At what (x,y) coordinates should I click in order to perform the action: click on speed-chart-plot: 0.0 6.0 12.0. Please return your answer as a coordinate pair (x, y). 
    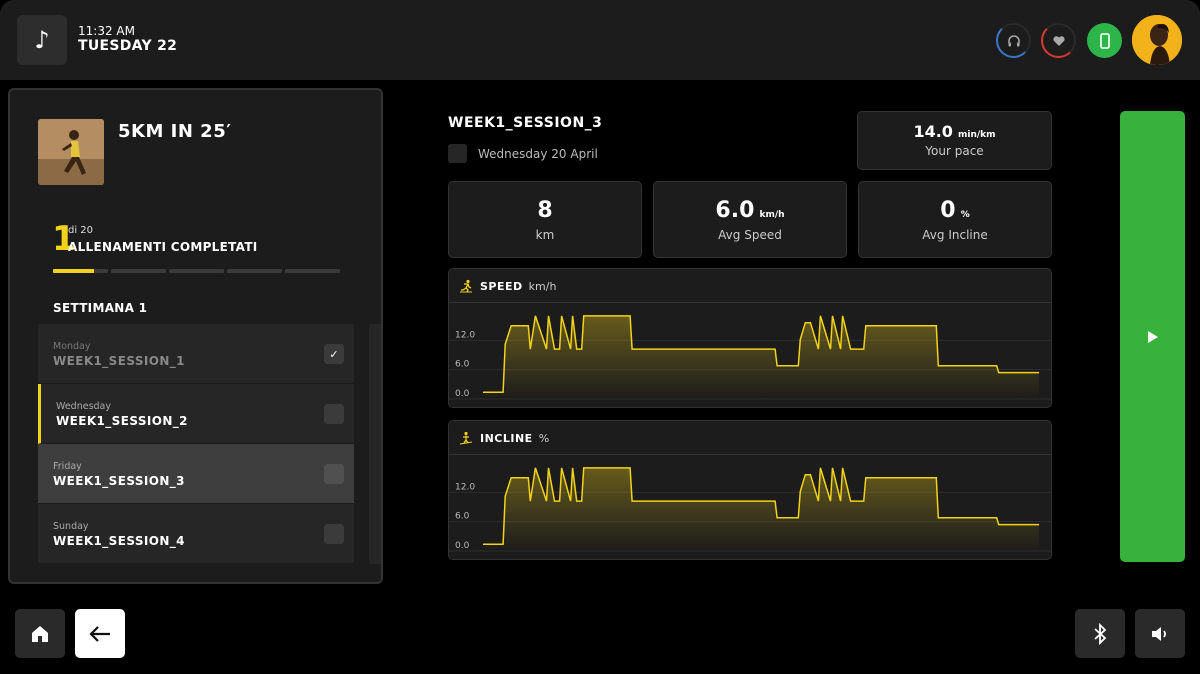
    Looking at the image, I should click on (750, 357).